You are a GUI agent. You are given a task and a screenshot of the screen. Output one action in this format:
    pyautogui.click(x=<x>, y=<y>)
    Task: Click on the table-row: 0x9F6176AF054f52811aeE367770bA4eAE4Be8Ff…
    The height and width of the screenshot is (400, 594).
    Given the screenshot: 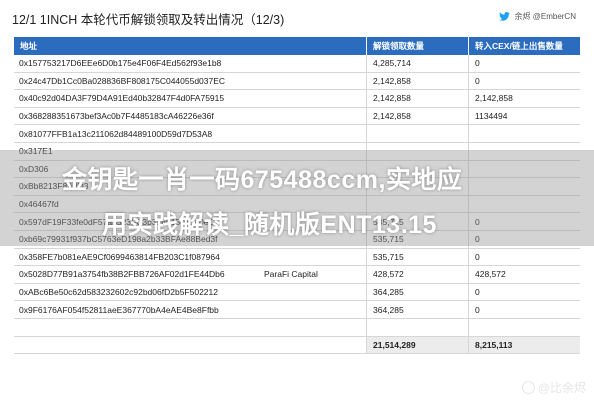 What is the action you would take?
    pyautogui.click(x=297, y=310)
    